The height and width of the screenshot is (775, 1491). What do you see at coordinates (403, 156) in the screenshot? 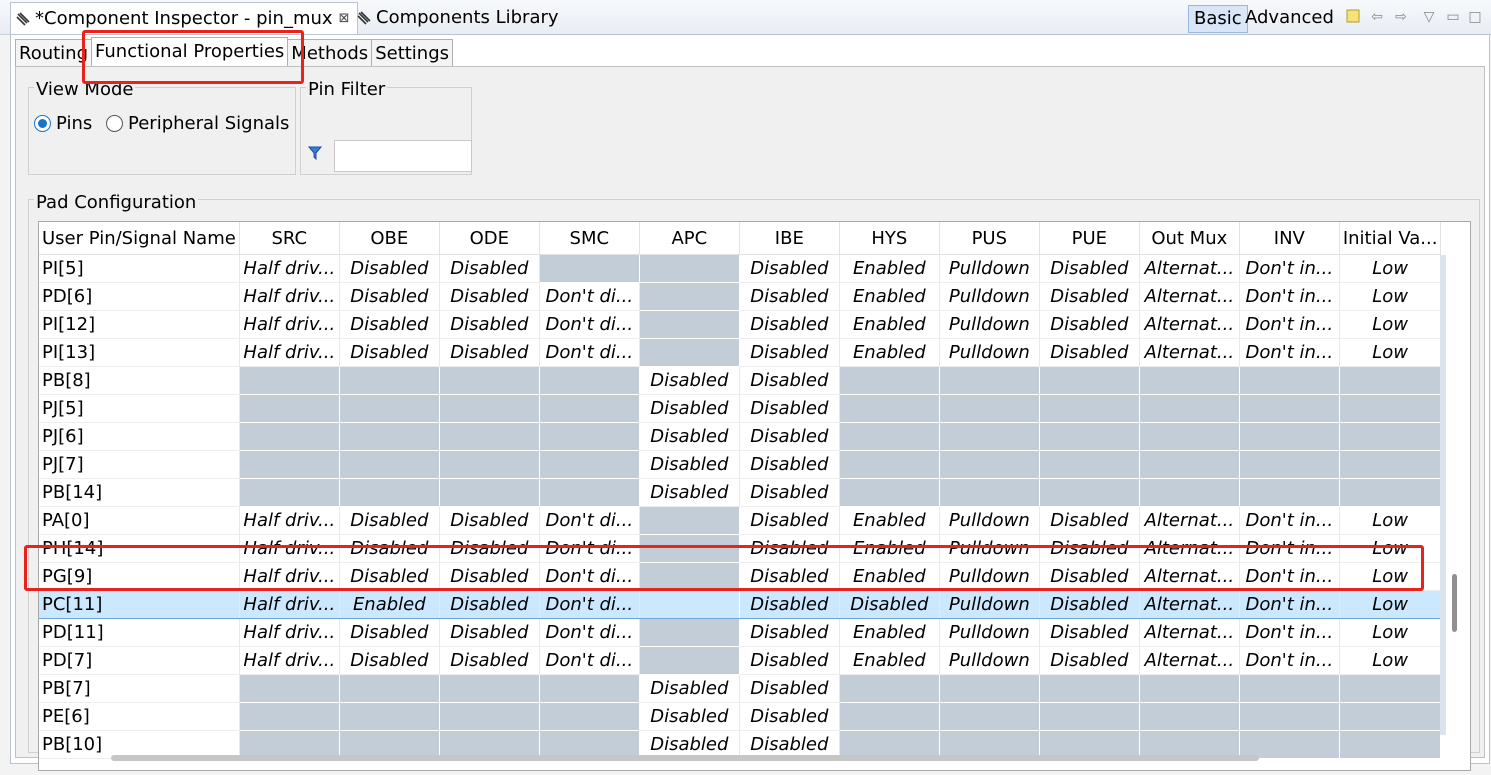
I see `pin-filter-input` at bounding box center [403, 156].